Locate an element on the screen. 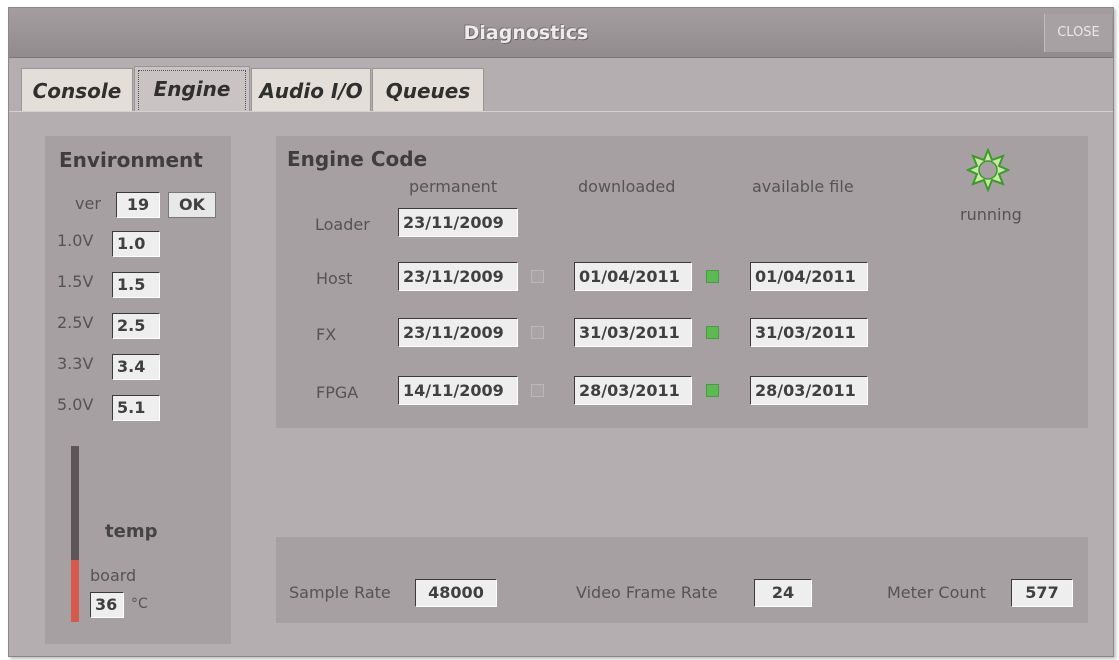 This screenshot has height=660, width=1119. fx-permanent-value: 23/11/2009 is located at coordinates (458, 332).